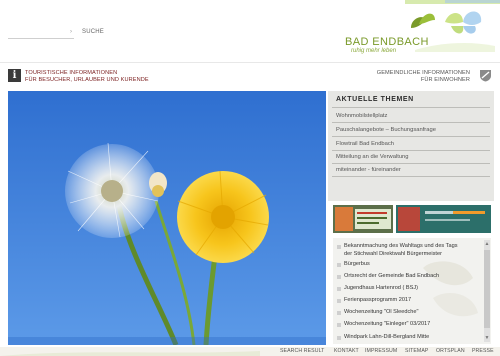 The width and height of the screenshot is (500, 356). Describe the element at coordinates (365, 144) in the screenshot. I see `topic-link: Flowtrail Bad Endbach` at that location.